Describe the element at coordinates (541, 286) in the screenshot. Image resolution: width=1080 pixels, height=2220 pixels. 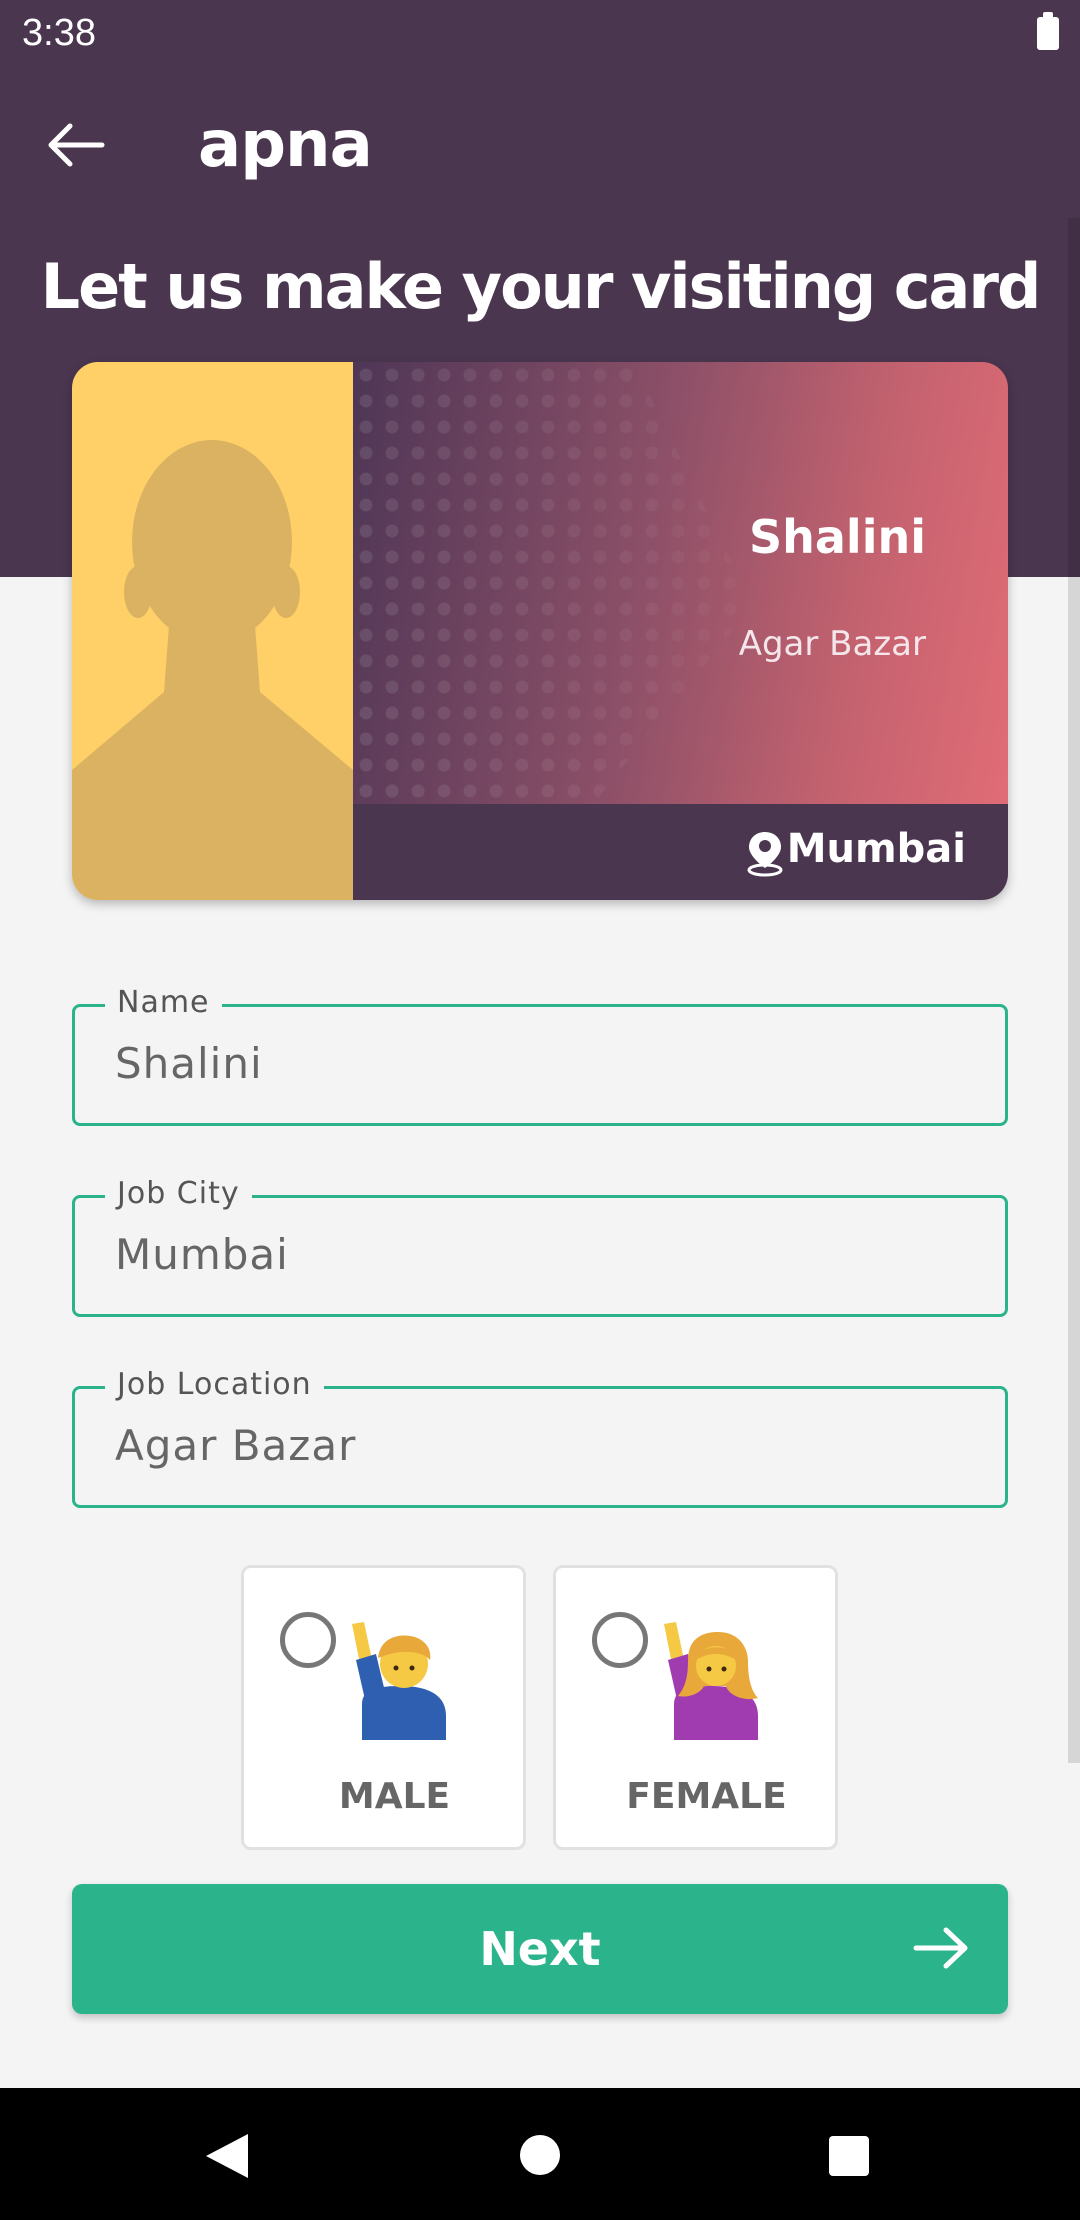
I see `page-title: Let us make your visiting card` at that location.